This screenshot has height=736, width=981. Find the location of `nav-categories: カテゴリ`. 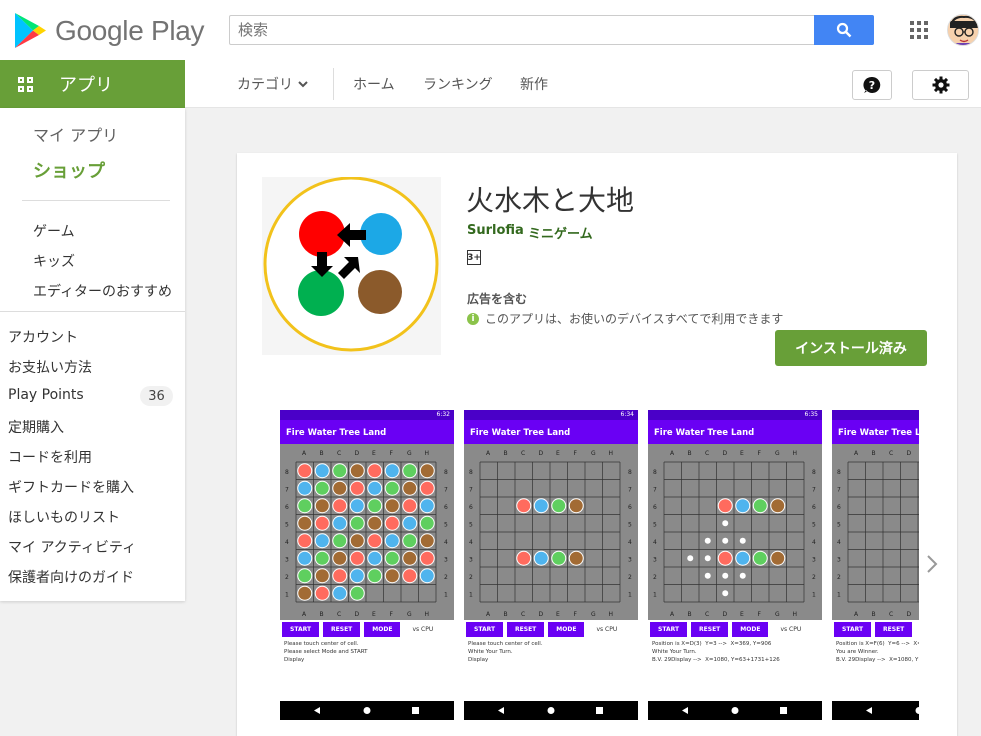

nav-categories: カテゴリ is located at coordinates (273, 84).